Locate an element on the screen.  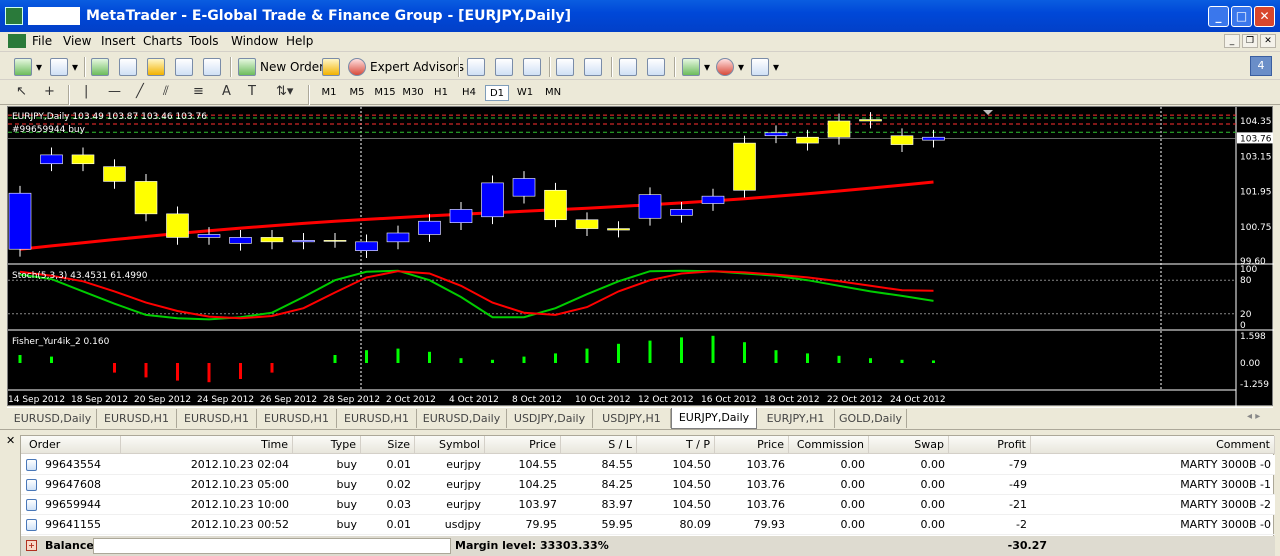
maximize-button: □ is located at coordinates (1241, 16).